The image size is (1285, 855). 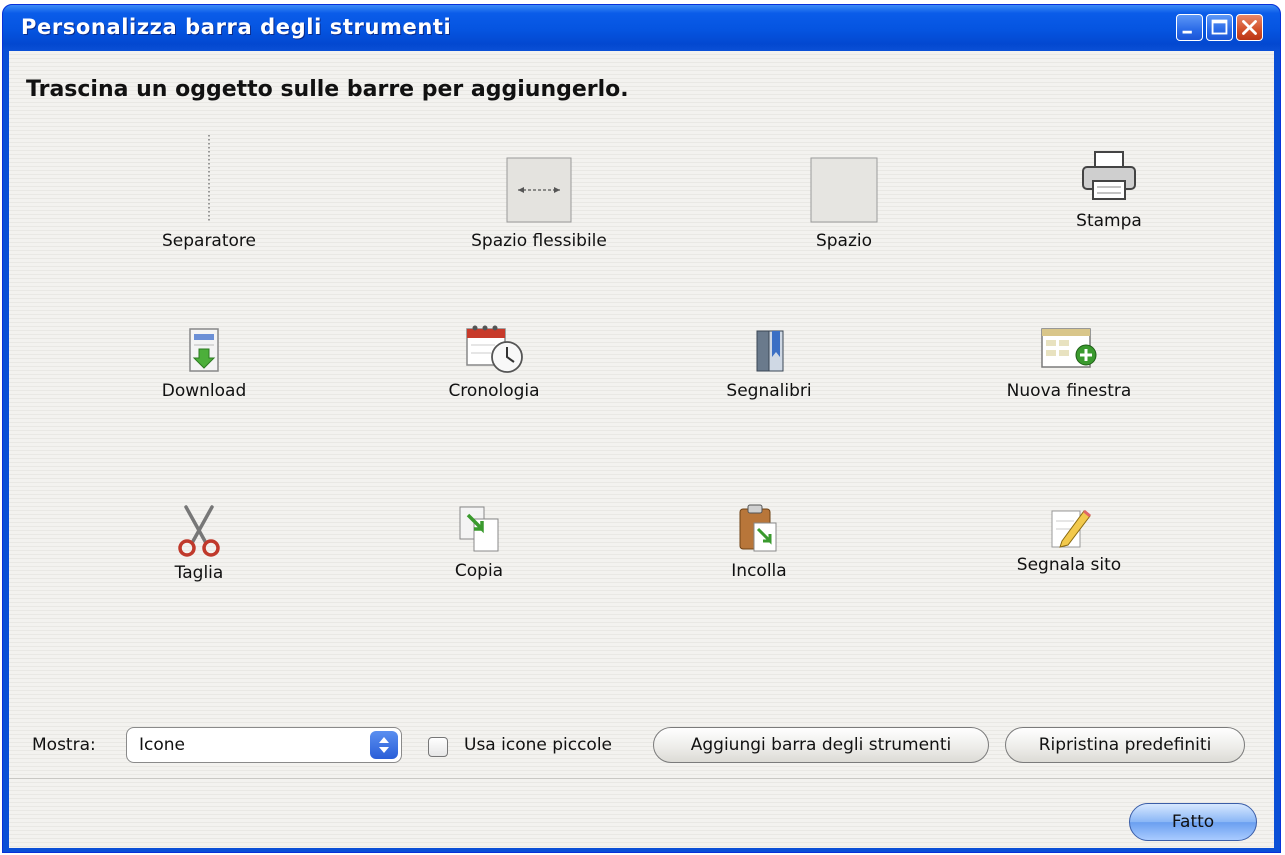 I want to click on download-icon, so click(x=204, y=350).